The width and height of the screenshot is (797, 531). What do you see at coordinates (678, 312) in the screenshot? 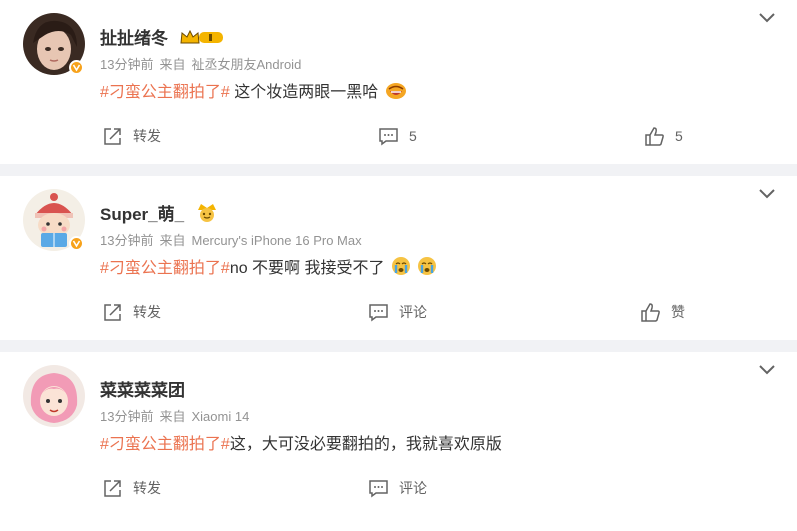
I see `like-label: 赞` at bounding box center [678, 312].